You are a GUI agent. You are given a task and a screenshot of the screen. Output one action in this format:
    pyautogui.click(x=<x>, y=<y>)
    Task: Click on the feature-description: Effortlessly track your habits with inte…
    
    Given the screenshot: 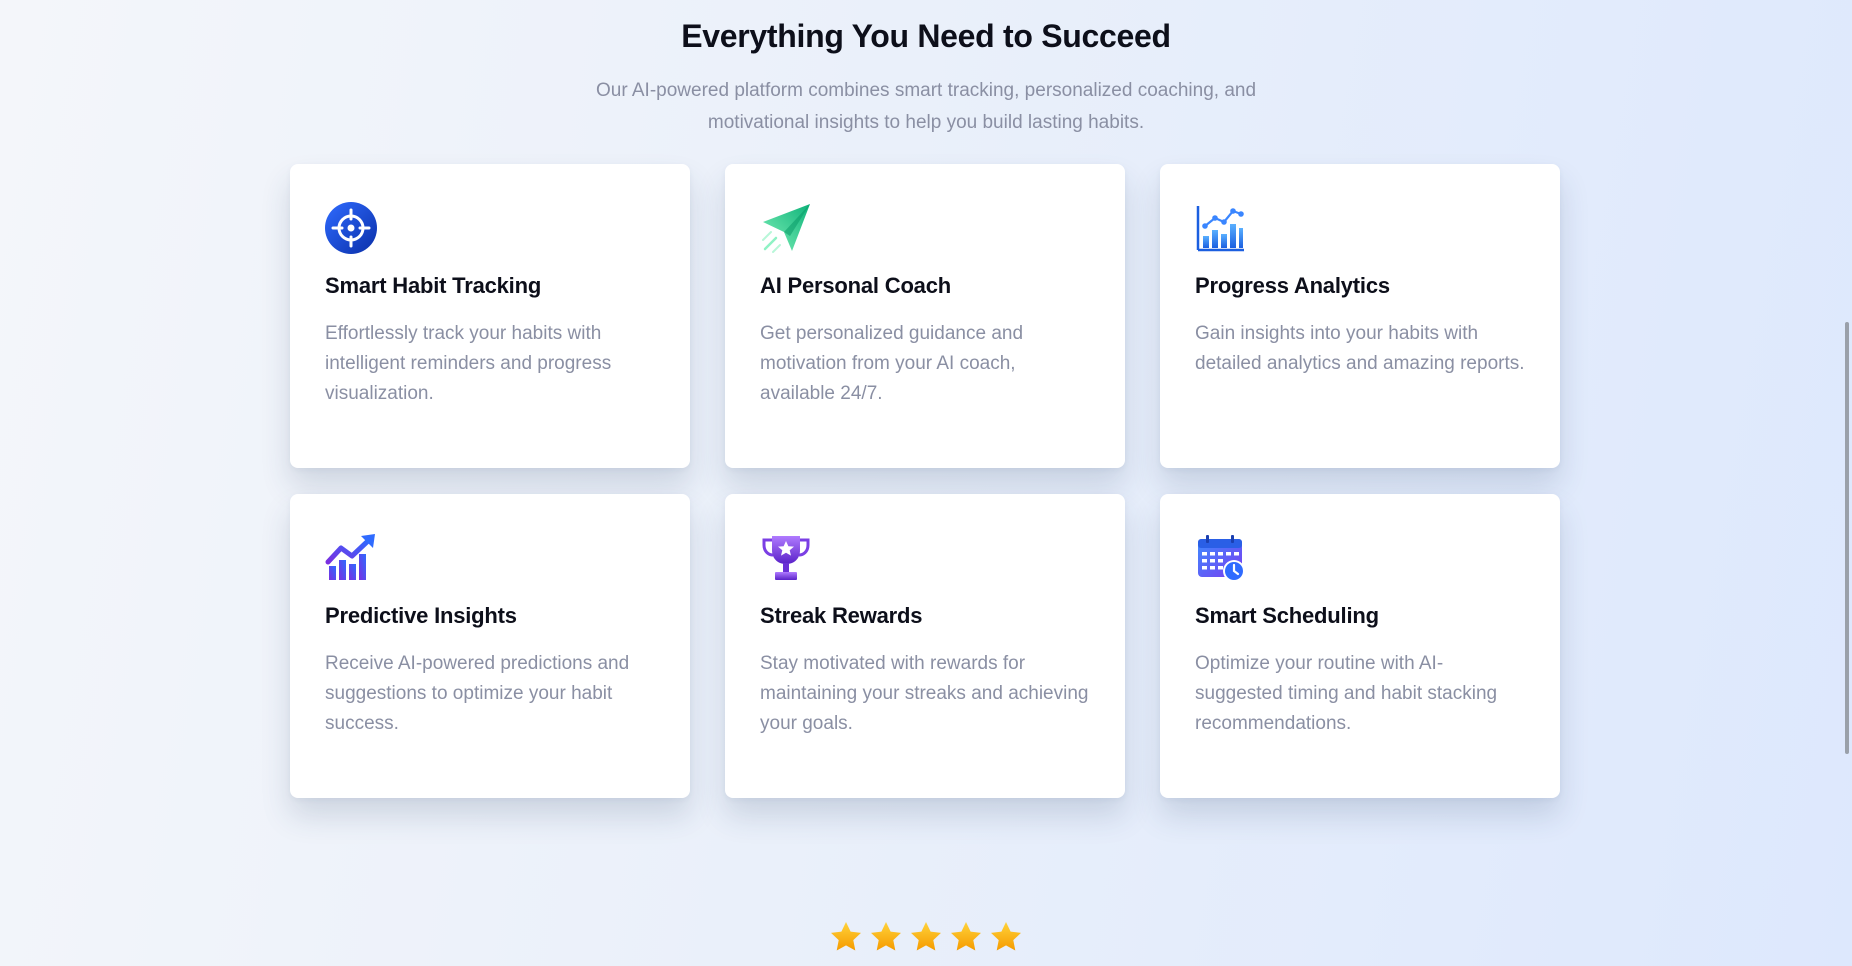 What is the action you would take?
    pyautogui.click(x=468, y=363)
    